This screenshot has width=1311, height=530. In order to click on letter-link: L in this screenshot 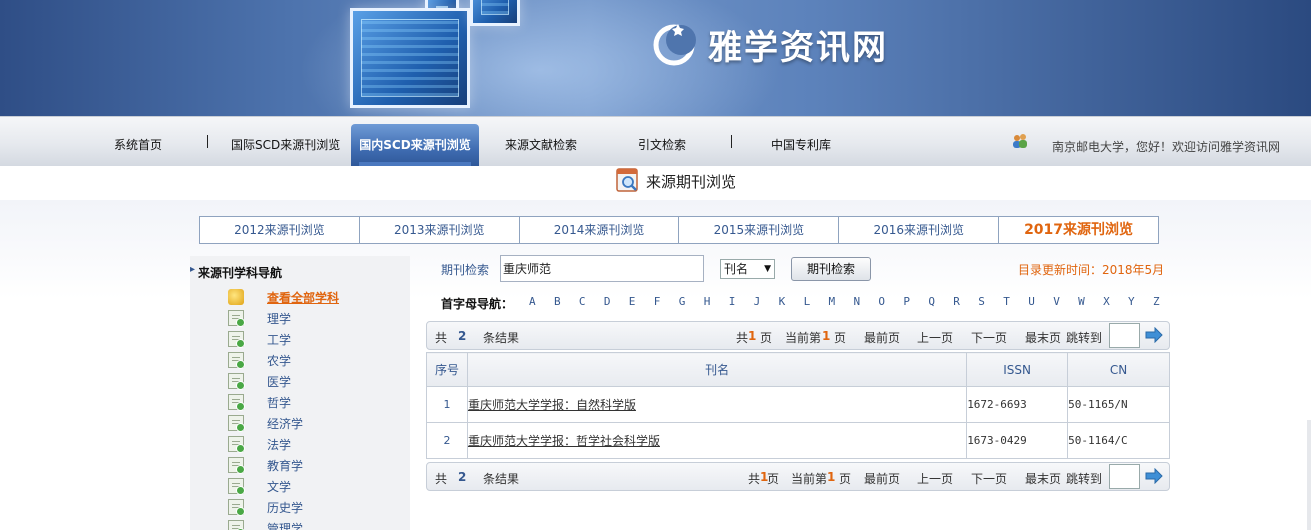, I will do `click(807, 301)`.